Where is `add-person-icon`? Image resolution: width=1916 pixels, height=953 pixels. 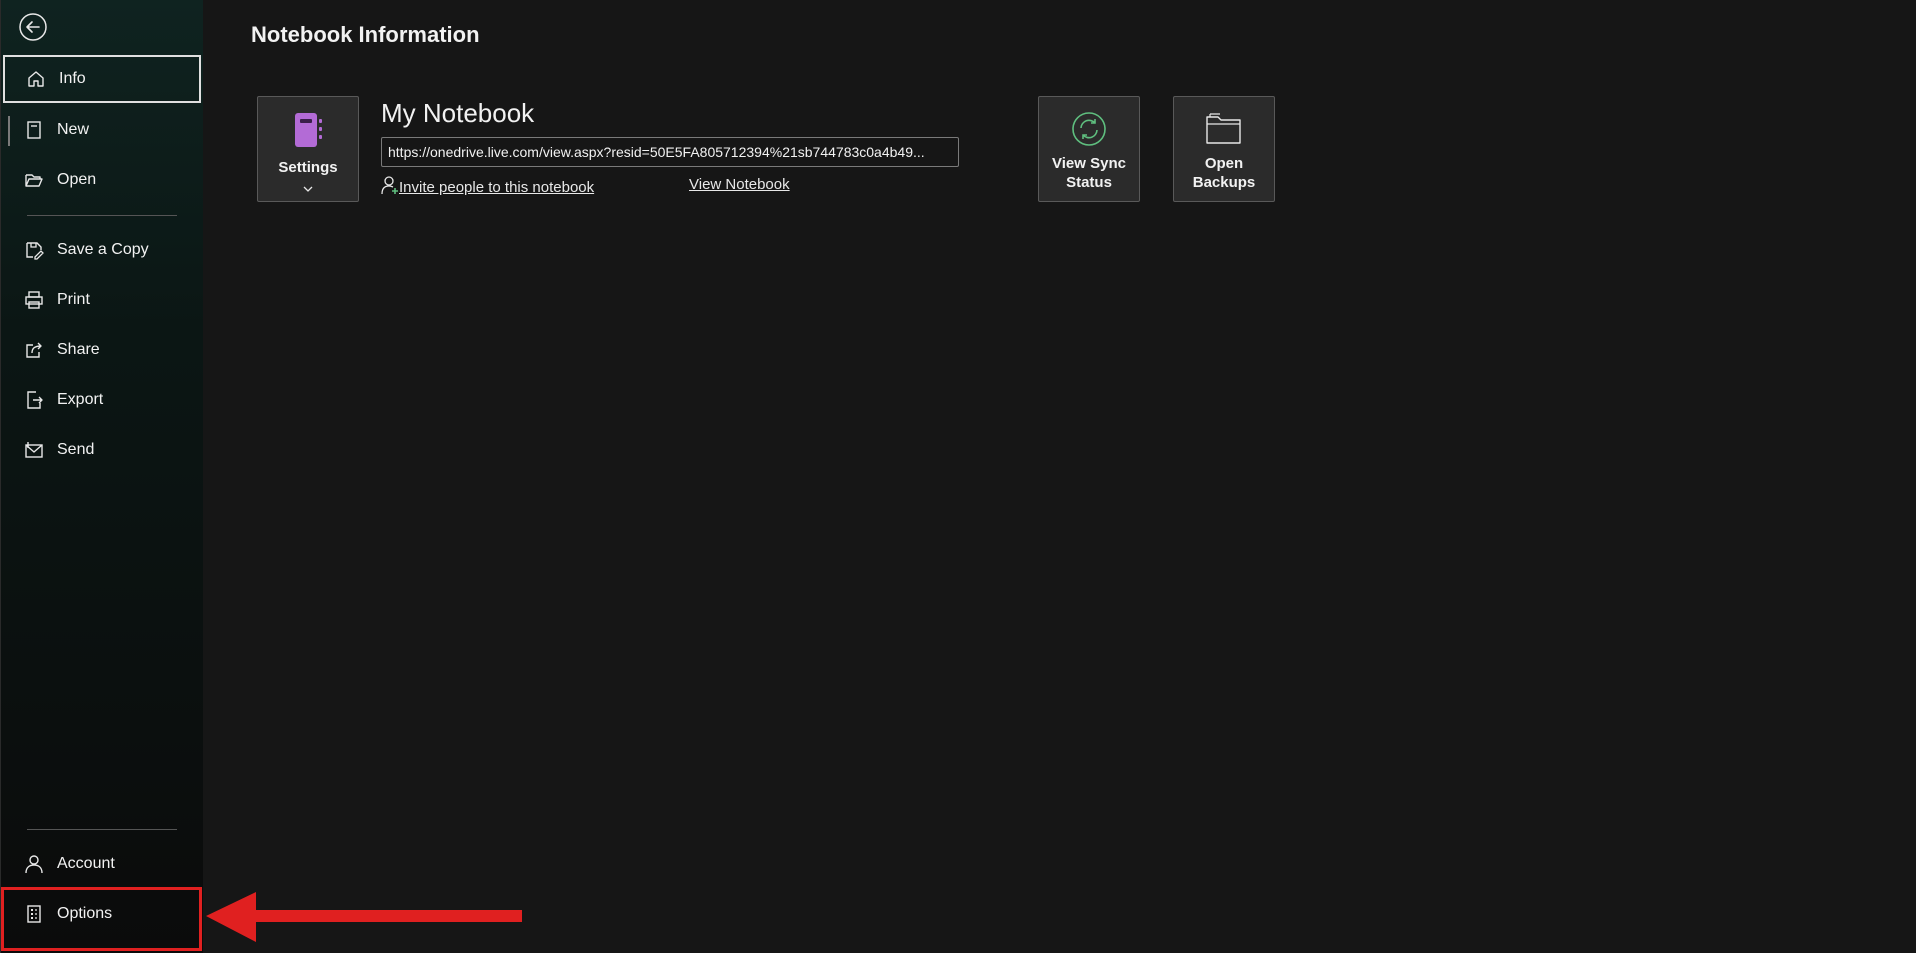
add-person-icon is located at coordinates (390, 187).